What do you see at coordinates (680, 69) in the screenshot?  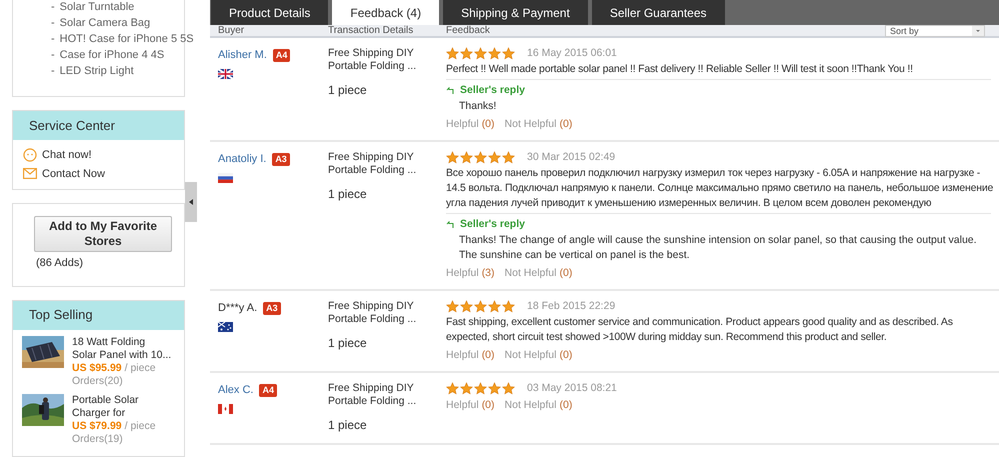 I see `feedback-comment: Perfect !! Well made portable solar panel !! Fast delivery !! Reliable Seller !! Will test it soon !!Thank You !!` at bounding box center [680, 69].